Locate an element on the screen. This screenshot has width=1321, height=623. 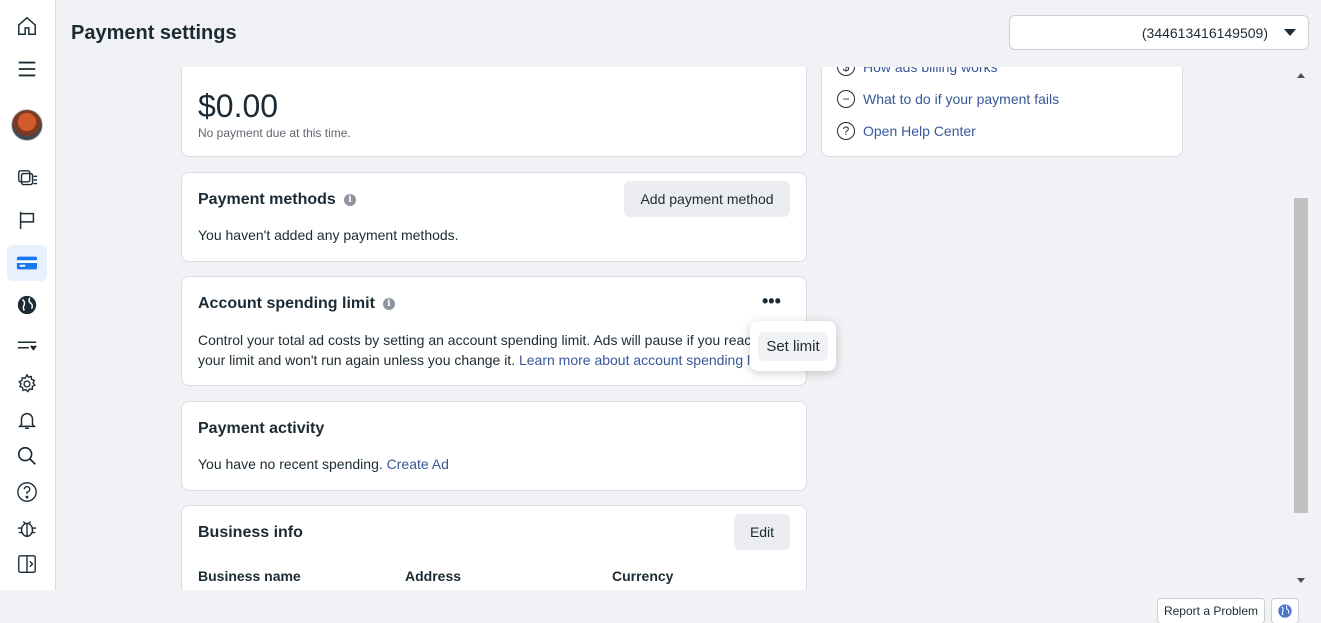
scrollbar-thumb is located at coordinates (1301, 355).